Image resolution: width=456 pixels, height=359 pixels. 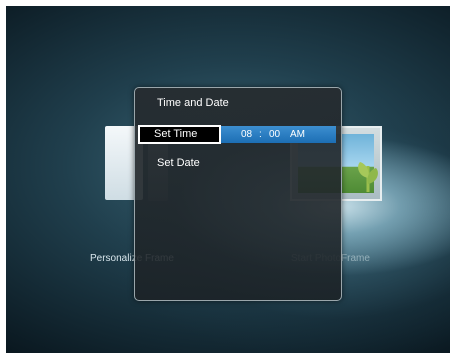 I want to click on set-time-label: Set Time, so click(x=176, y=134).